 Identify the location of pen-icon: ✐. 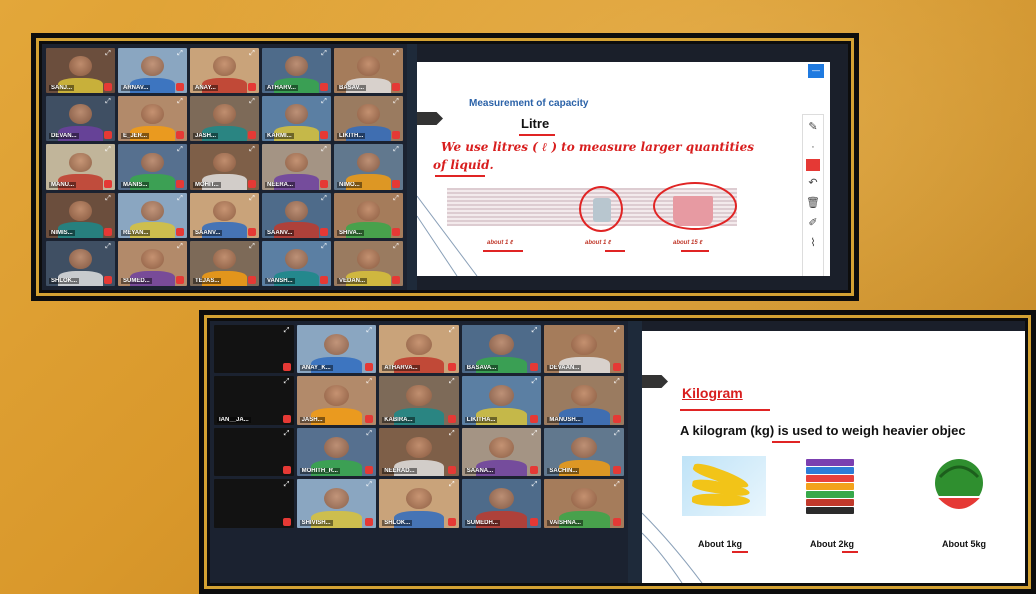
(813, 223).